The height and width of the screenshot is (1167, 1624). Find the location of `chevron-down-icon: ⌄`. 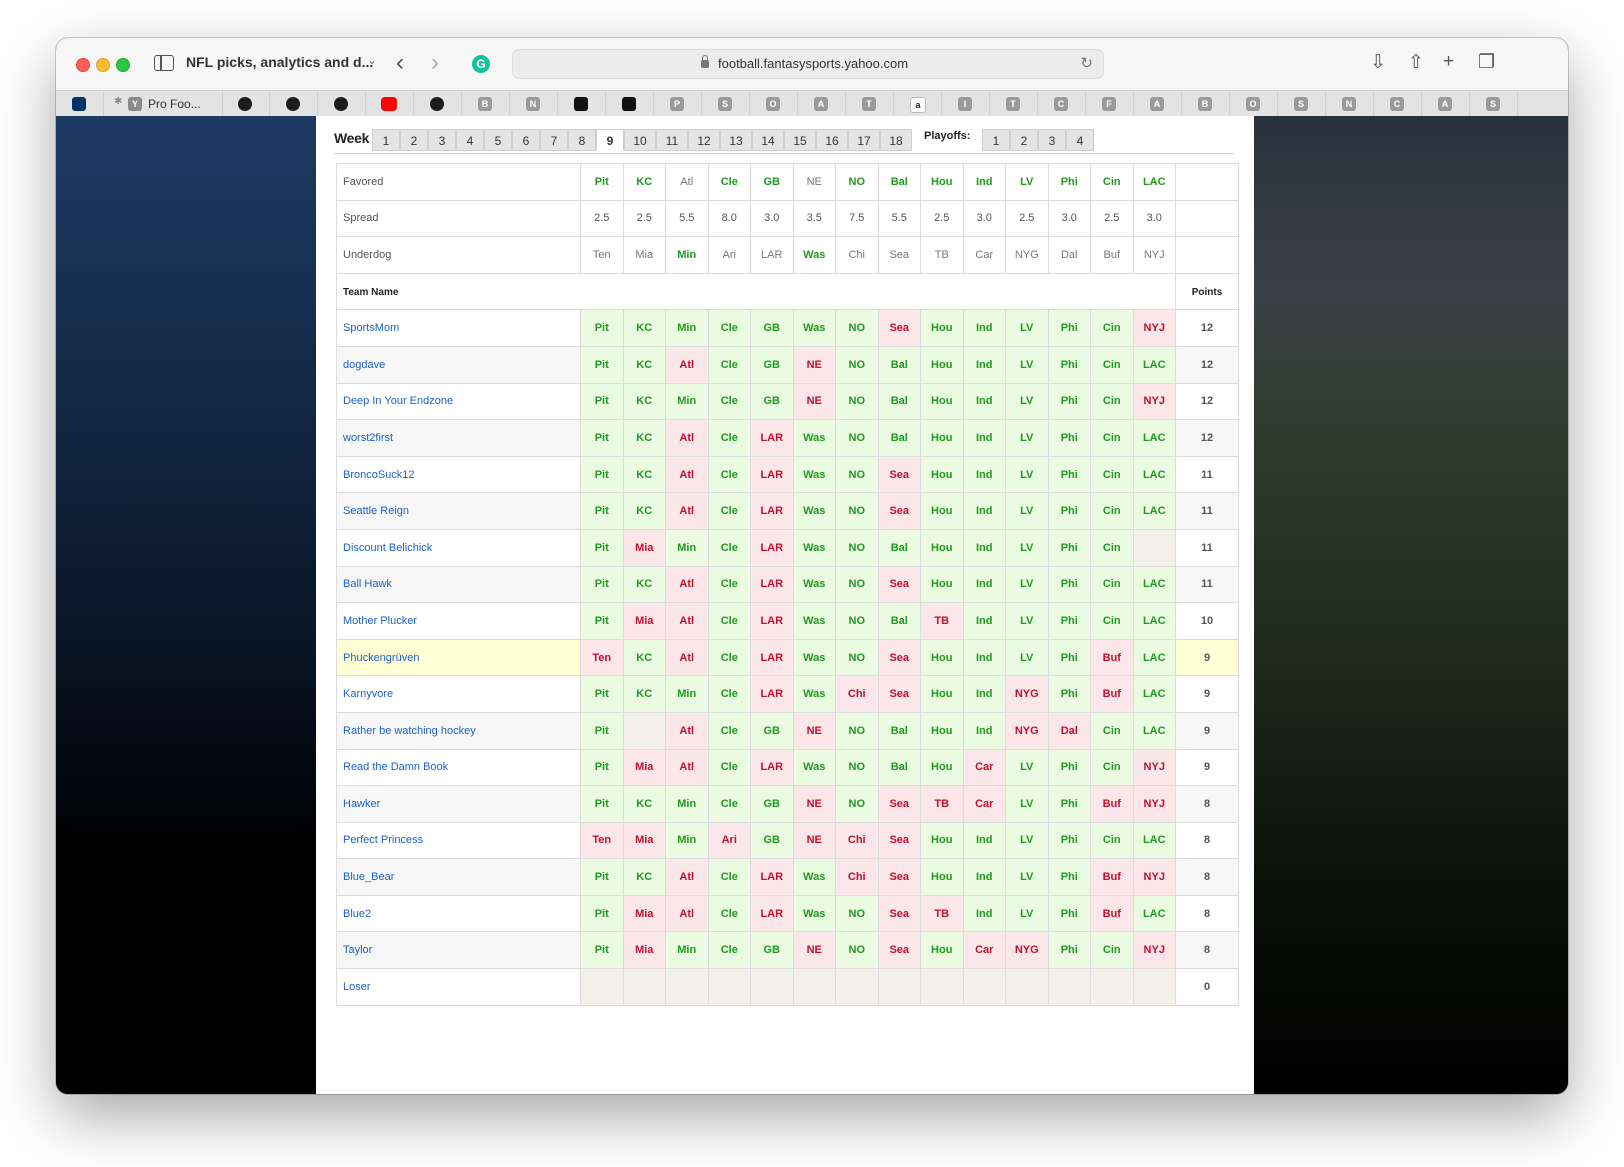

chevron-down-icon: ⌄ is located at coordinates (372, 60).